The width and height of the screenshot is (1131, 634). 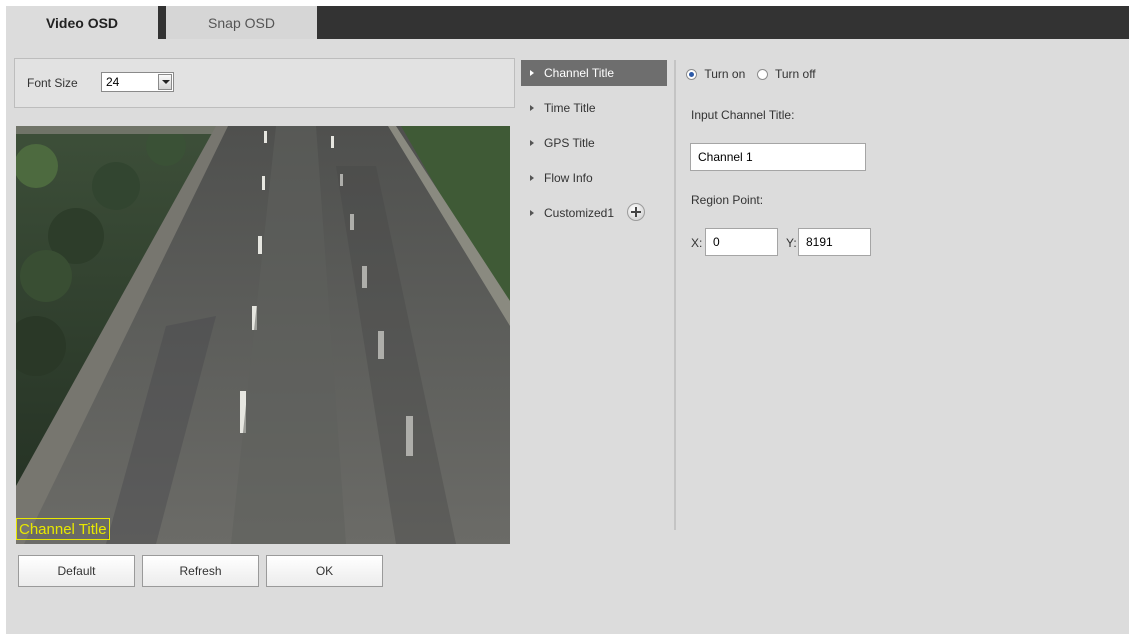 What do you see at coordinates (594, 178) in the screenshot?
I see `menu-item-flow-info: Flow Info` at bounding box center [594, 178].